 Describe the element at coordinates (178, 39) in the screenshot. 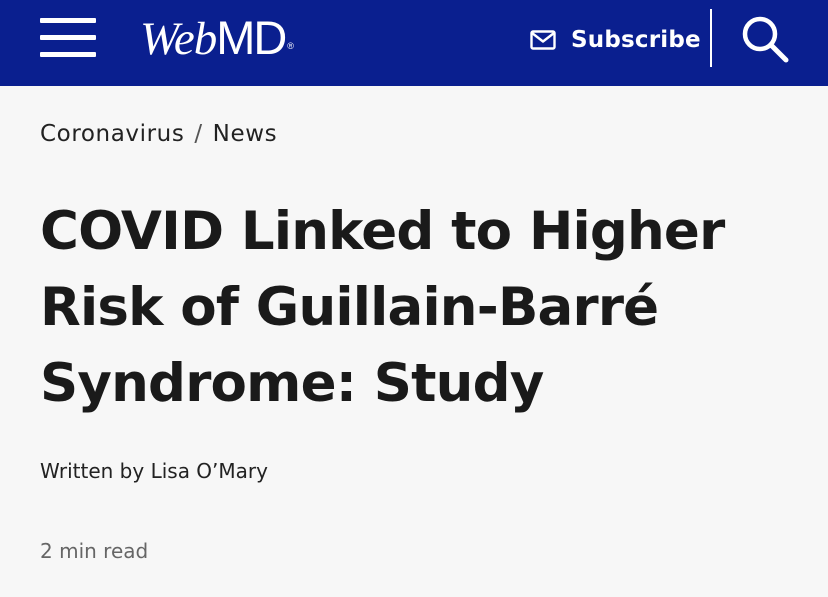

I see `logo-web-text: Web` at that location.